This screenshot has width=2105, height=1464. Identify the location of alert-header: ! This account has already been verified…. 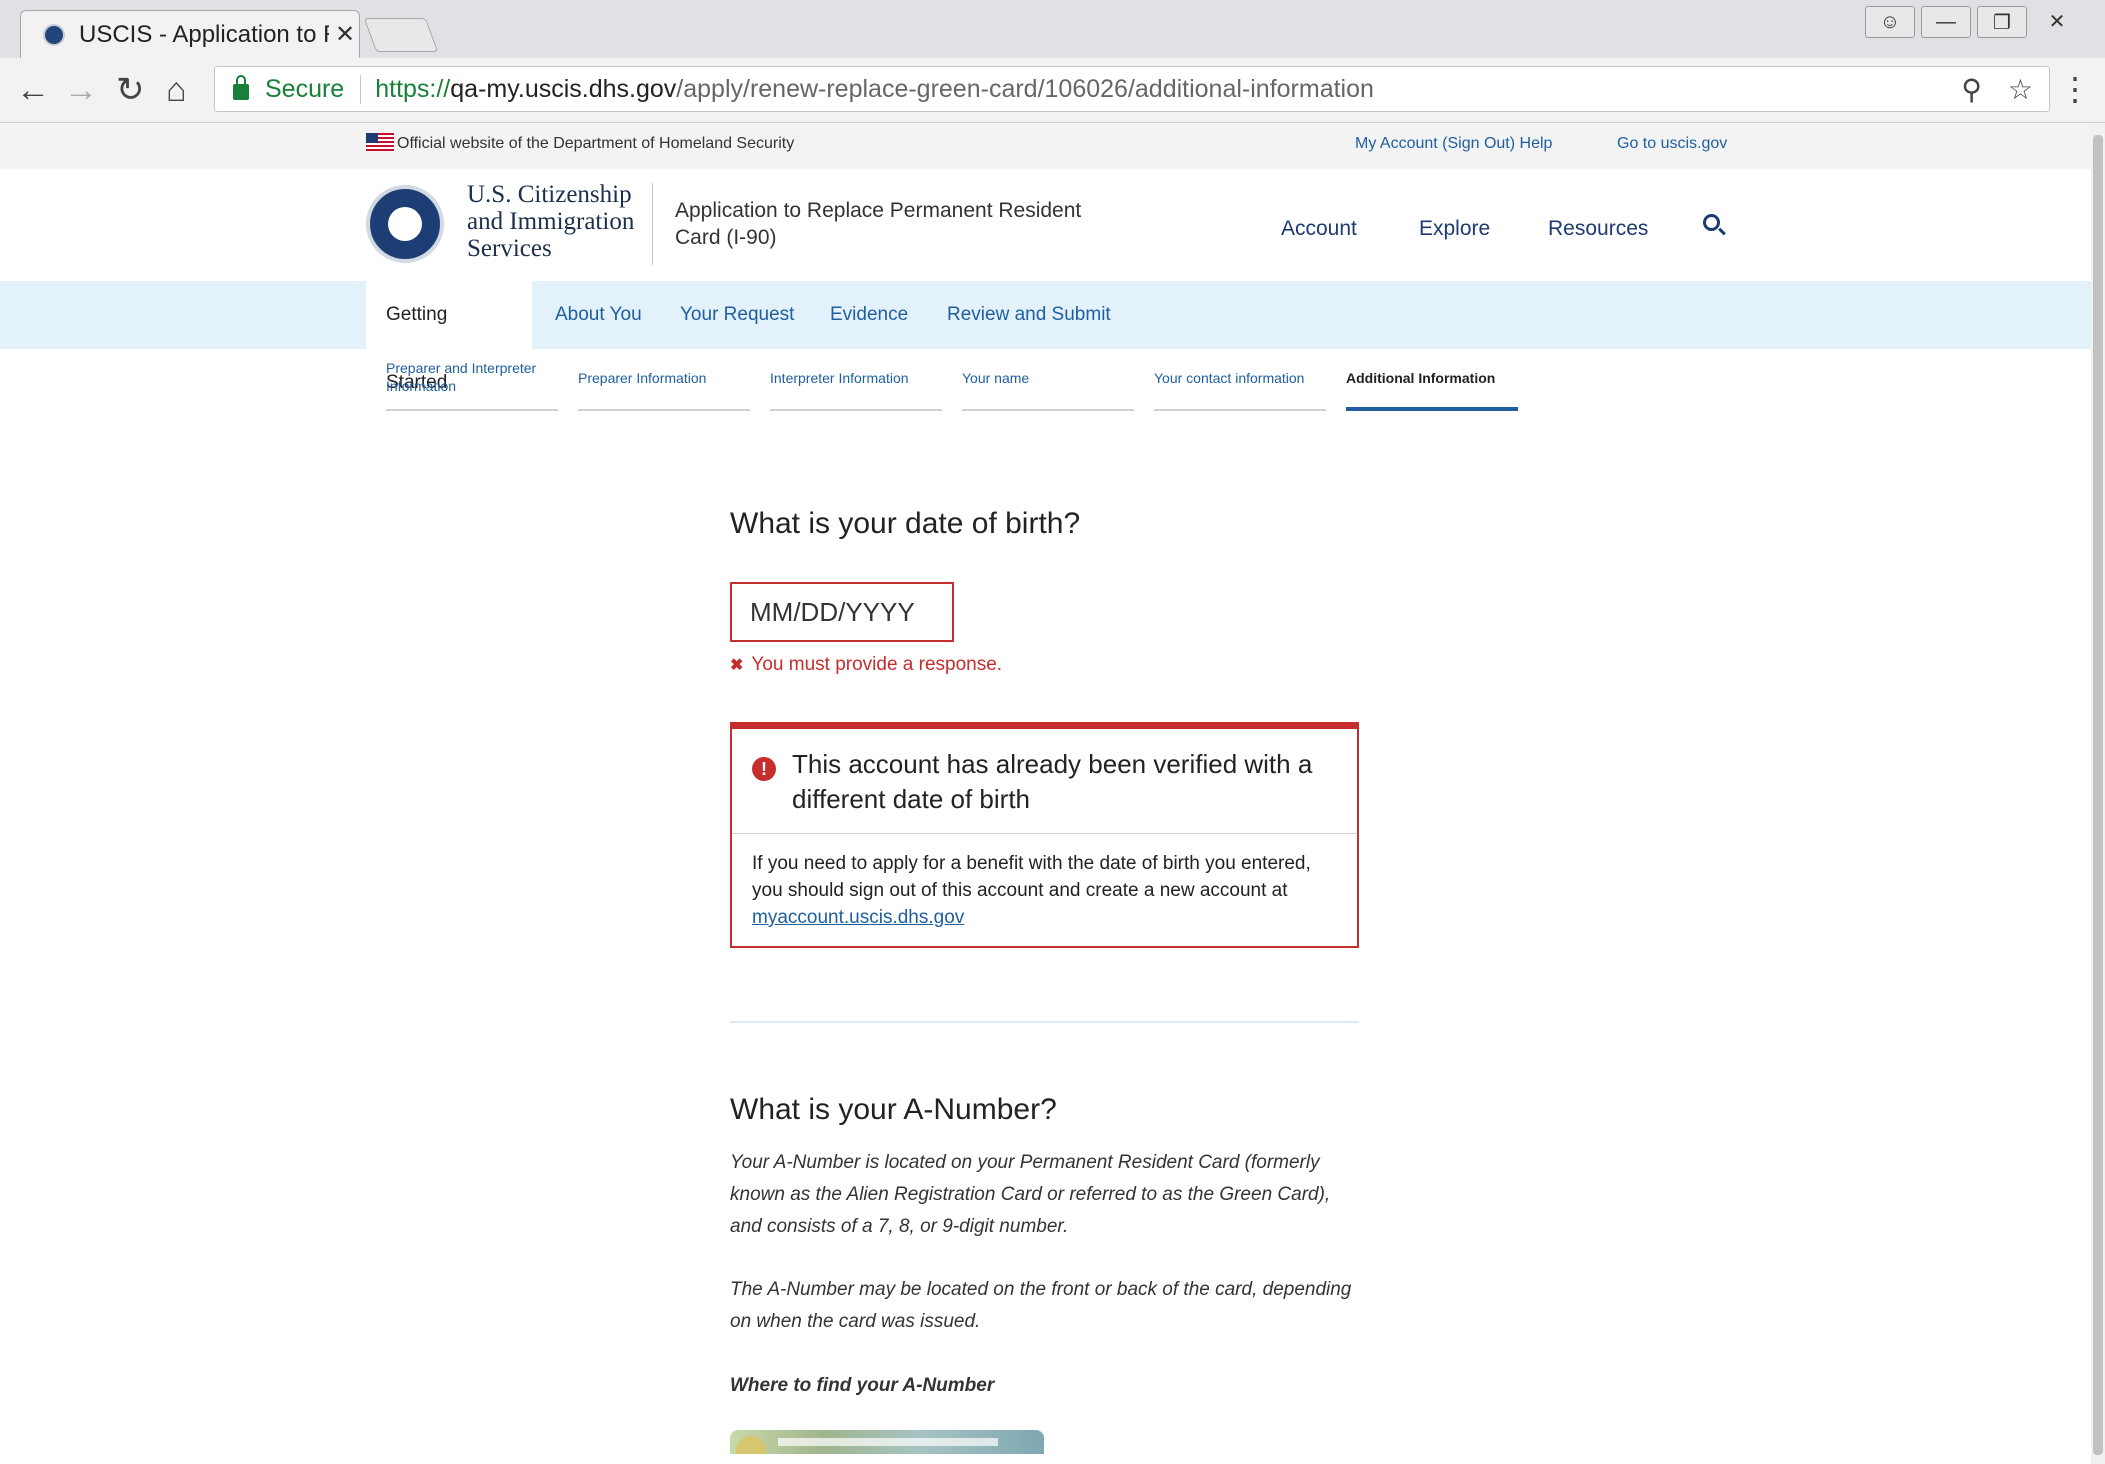
(1044, 781).